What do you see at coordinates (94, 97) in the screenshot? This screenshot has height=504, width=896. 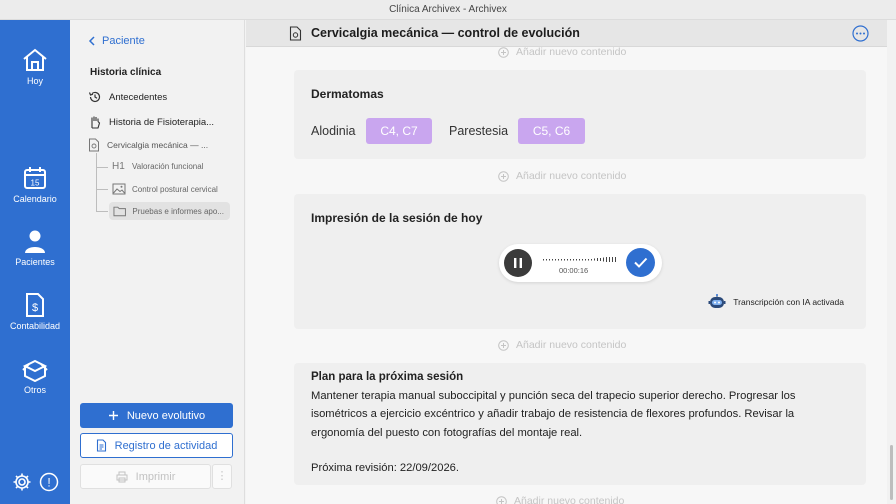 I see `history-icon` at bounding box center [94, 97].